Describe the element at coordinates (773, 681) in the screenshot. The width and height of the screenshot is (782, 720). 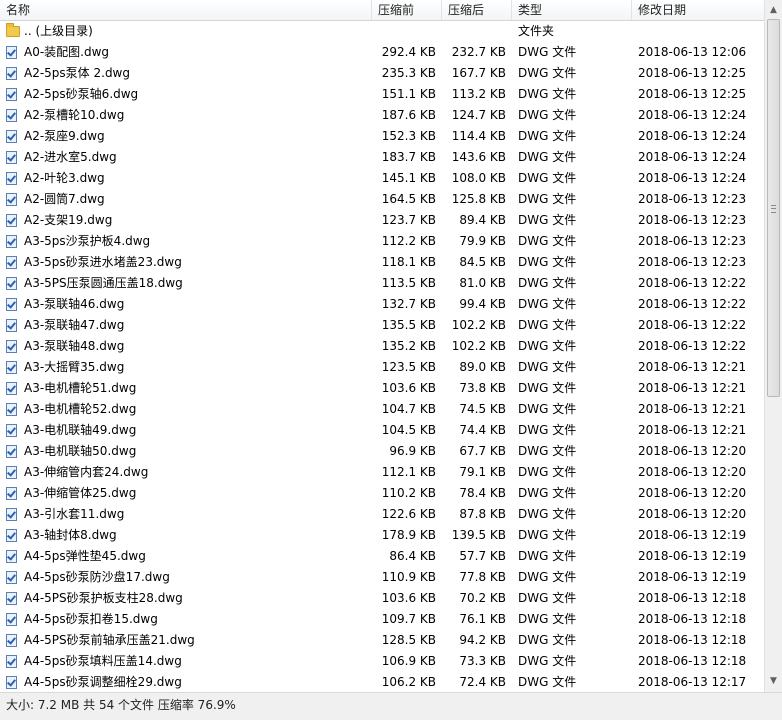
I see `scroll-down-arrow-icon: ▼` at that location.